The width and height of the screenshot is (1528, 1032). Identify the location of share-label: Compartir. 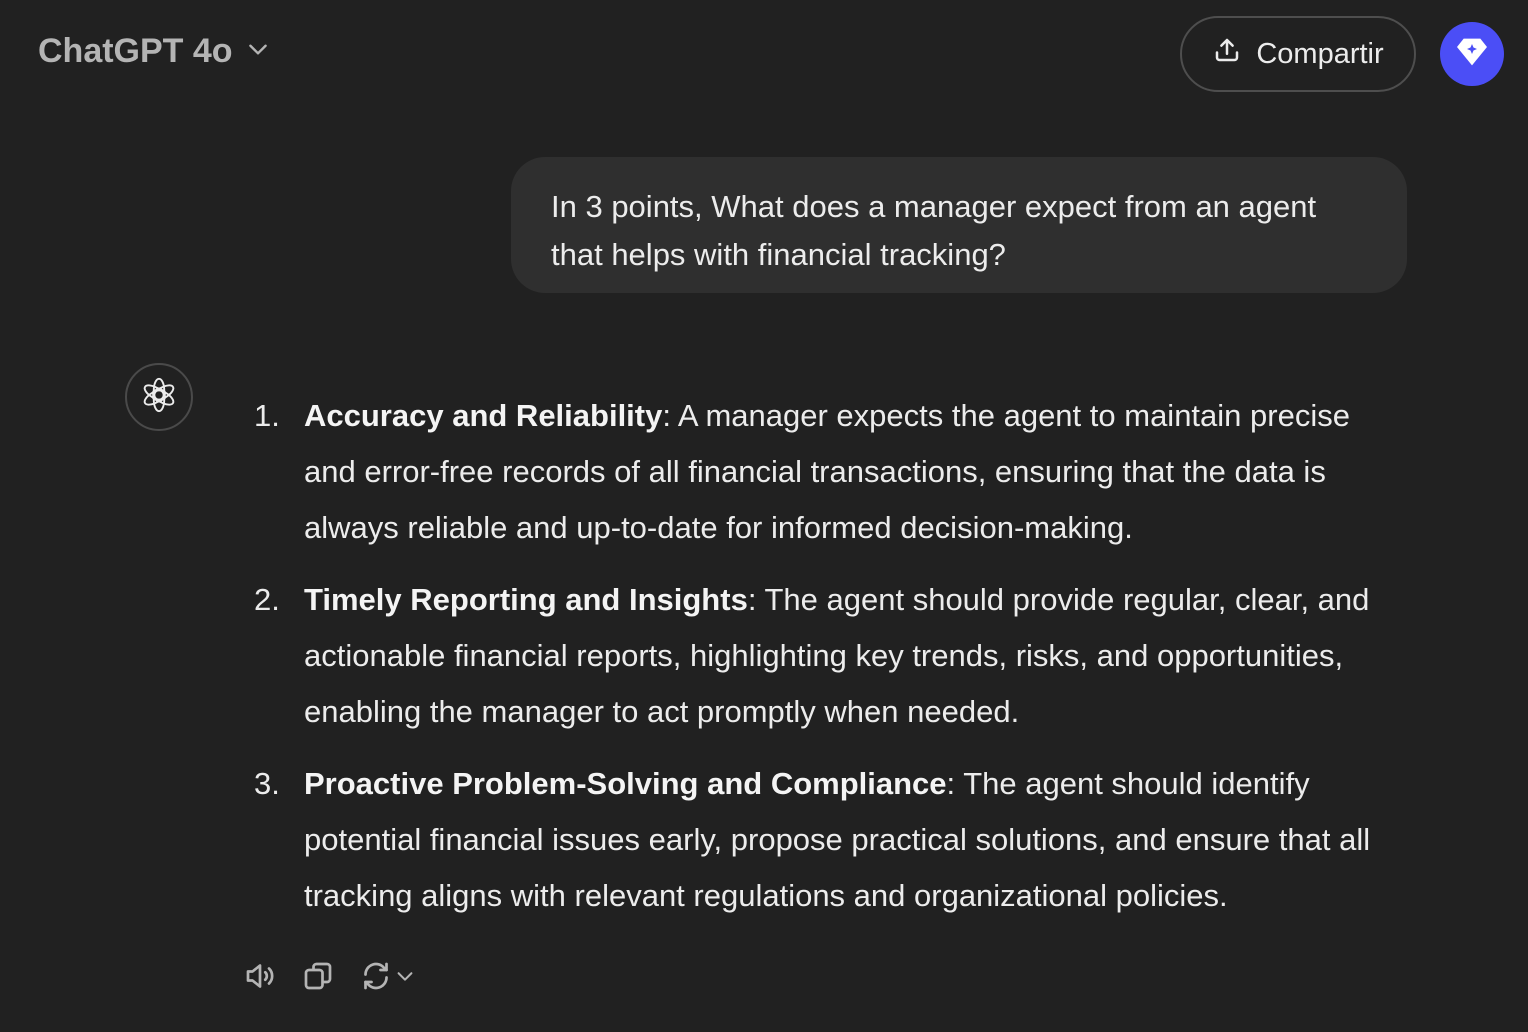
(1320, 53).